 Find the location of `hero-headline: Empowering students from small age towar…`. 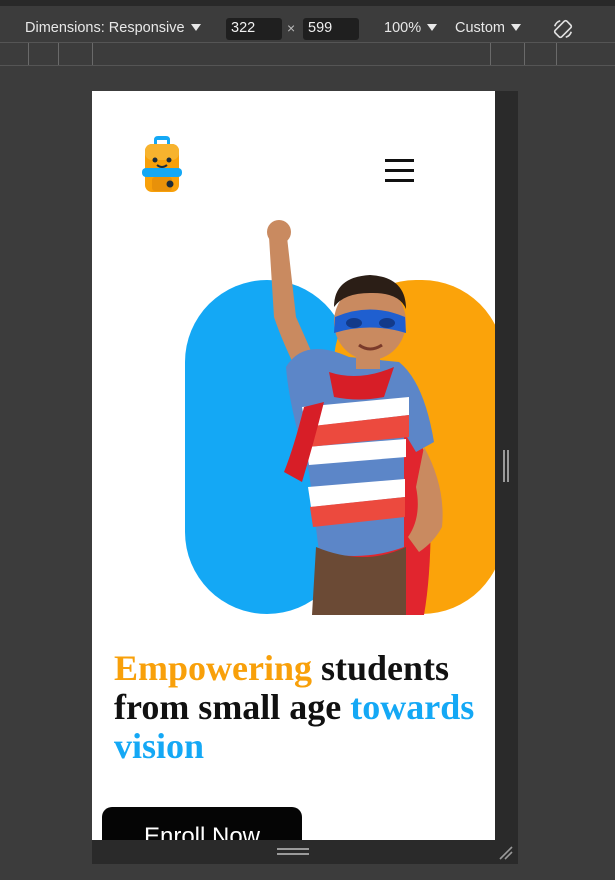

hero-headline: Empowering students from small age towar… is located at coordinates (304, 707).